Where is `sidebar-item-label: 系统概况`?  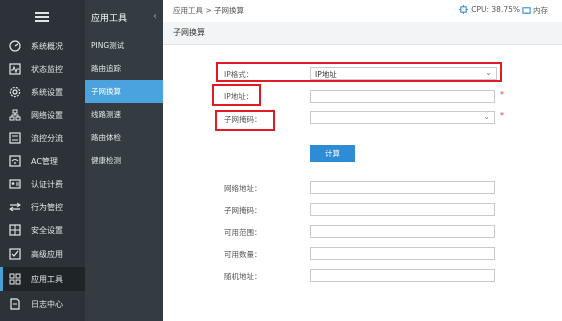
sidebar-item-label: 系统概况 is located at coordinates (47, 46).